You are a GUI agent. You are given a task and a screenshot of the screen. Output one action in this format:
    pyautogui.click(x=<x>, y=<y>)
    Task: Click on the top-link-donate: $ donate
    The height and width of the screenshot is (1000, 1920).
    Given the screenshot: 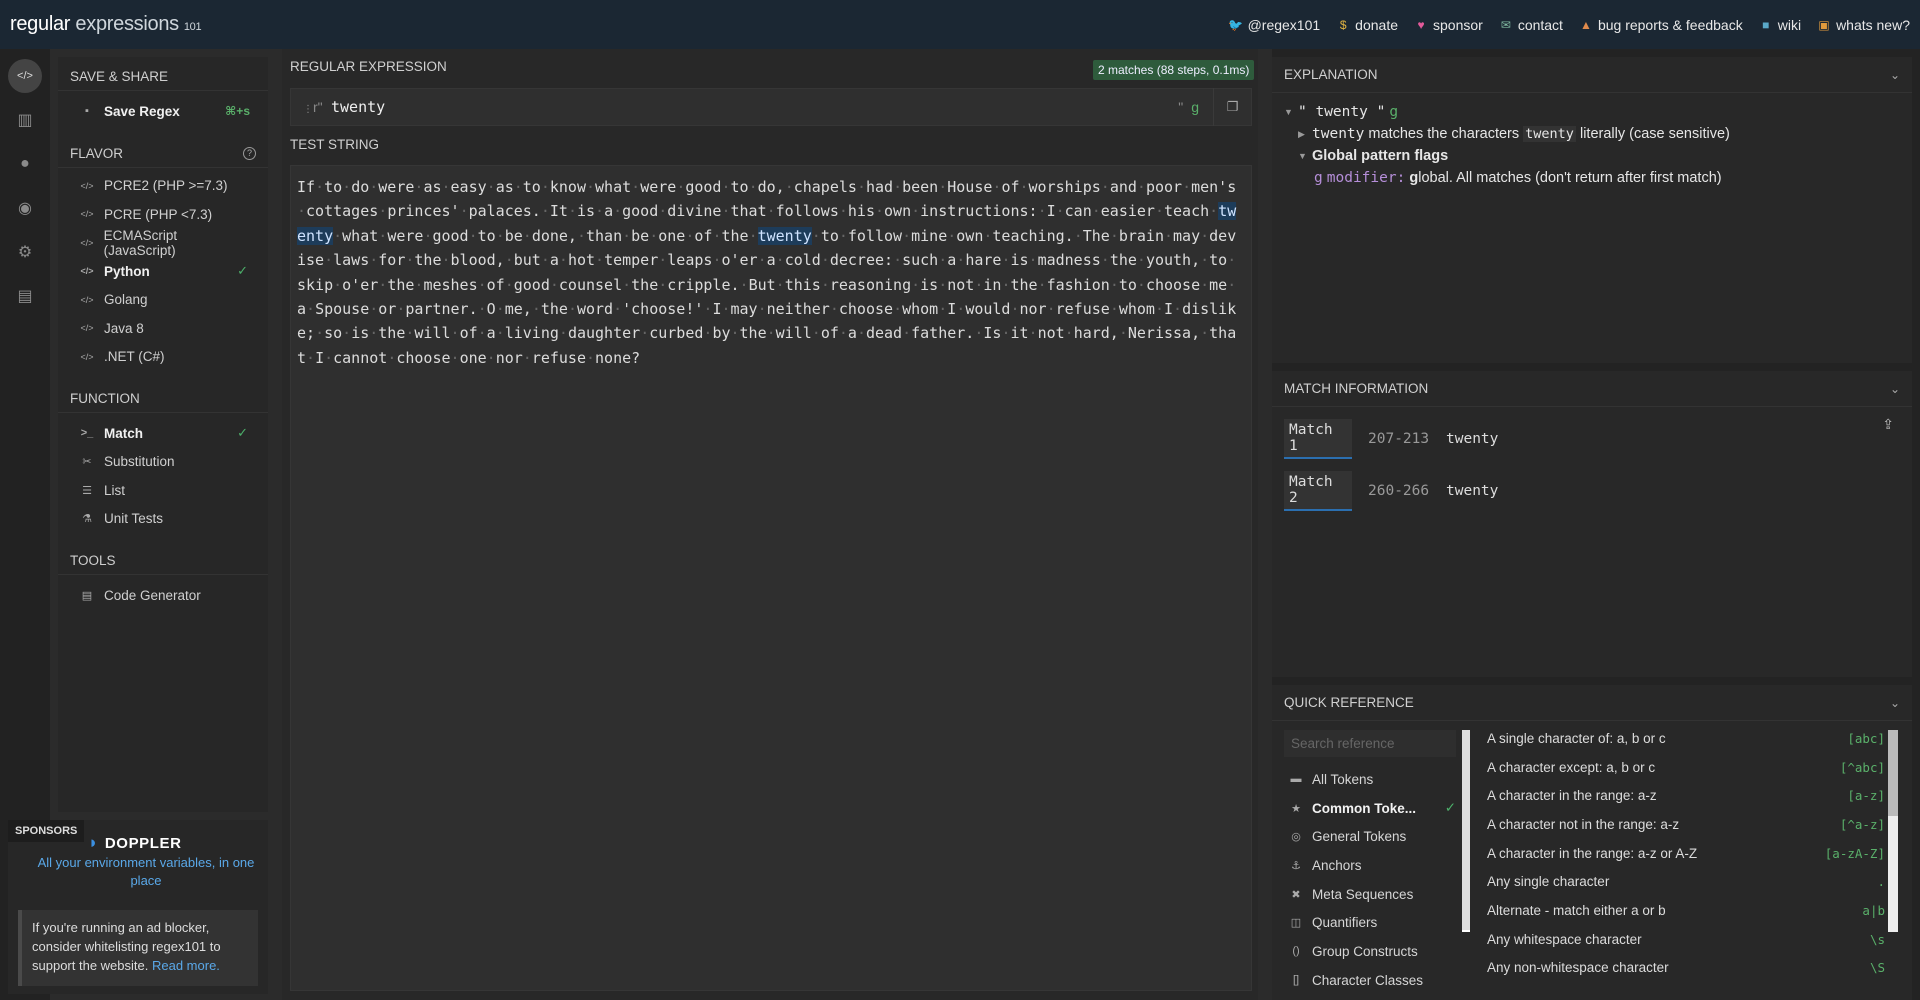 What is the action you would take?
    pyautogui.click(x=1367, y=25)
    